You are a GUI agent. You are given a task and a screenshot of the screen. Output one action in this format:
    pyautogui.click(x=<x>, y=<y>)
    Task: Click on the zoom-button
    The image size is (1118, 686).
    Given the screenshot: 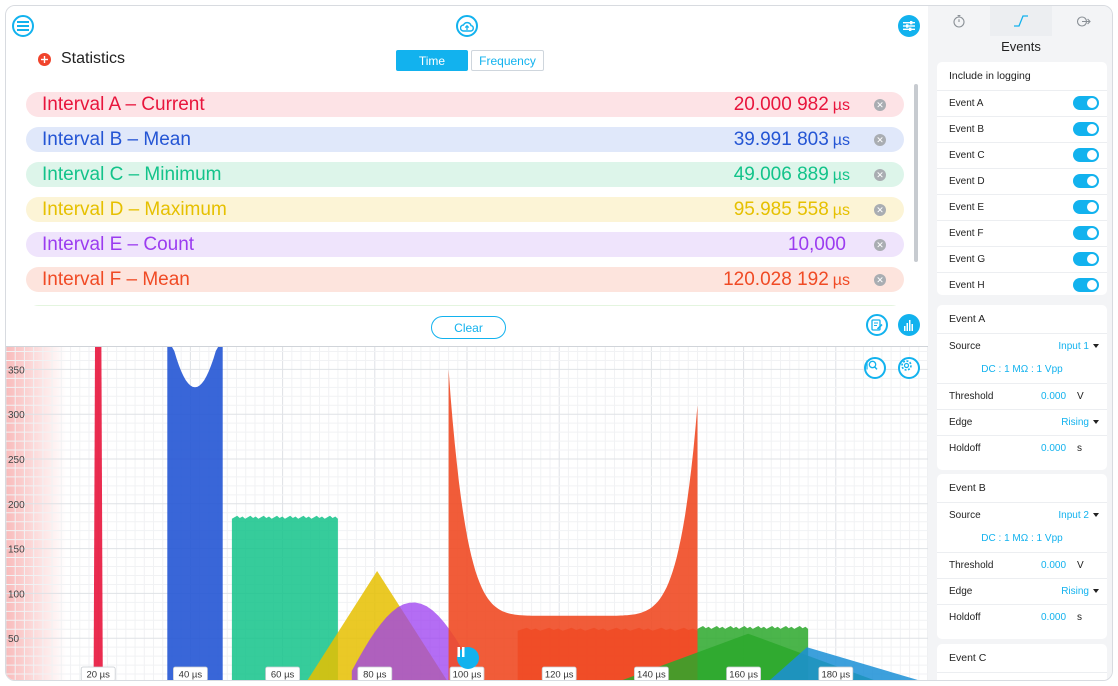 What is the action you would take?
    pyautogui.click(x=875, y=368)
    